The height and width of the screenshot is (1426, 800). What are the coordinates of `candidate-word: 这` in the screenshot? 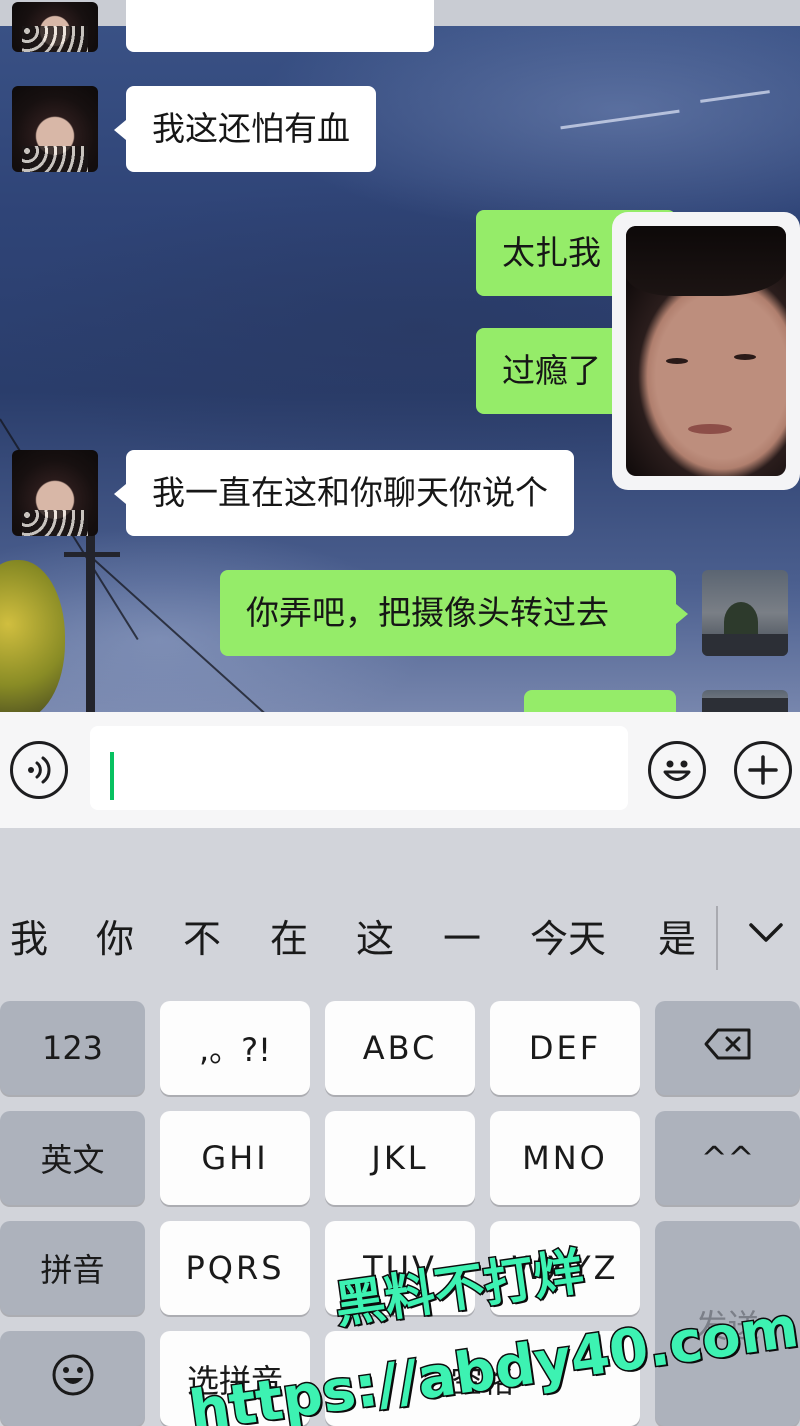 It's located at (375, 939).